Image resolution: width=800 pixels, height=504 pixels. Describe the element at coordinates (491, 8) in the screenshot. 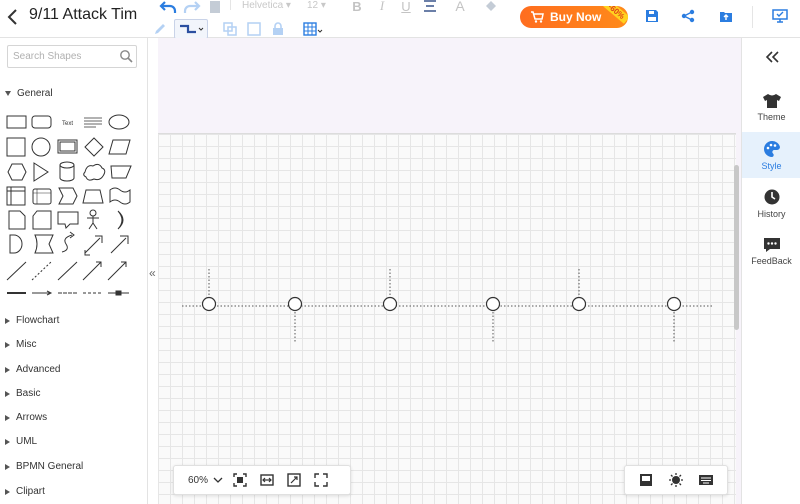

I see `fill-bucket-icon` at that location.